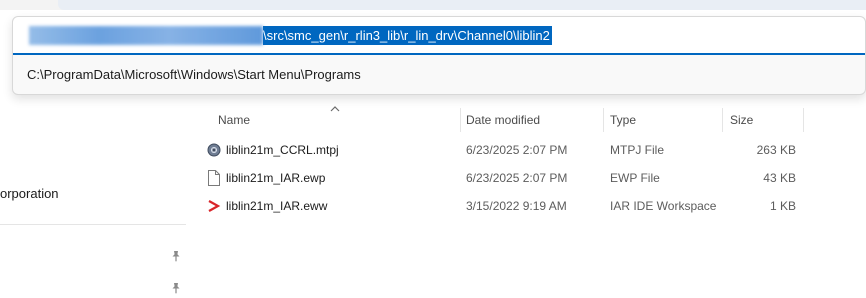 The width and height of the screenshot is (866, 298). What do you see at coordinates (93, 196) in the screenshot?
I see `navigation-pane: orporation` at bounding box center [93, 196].